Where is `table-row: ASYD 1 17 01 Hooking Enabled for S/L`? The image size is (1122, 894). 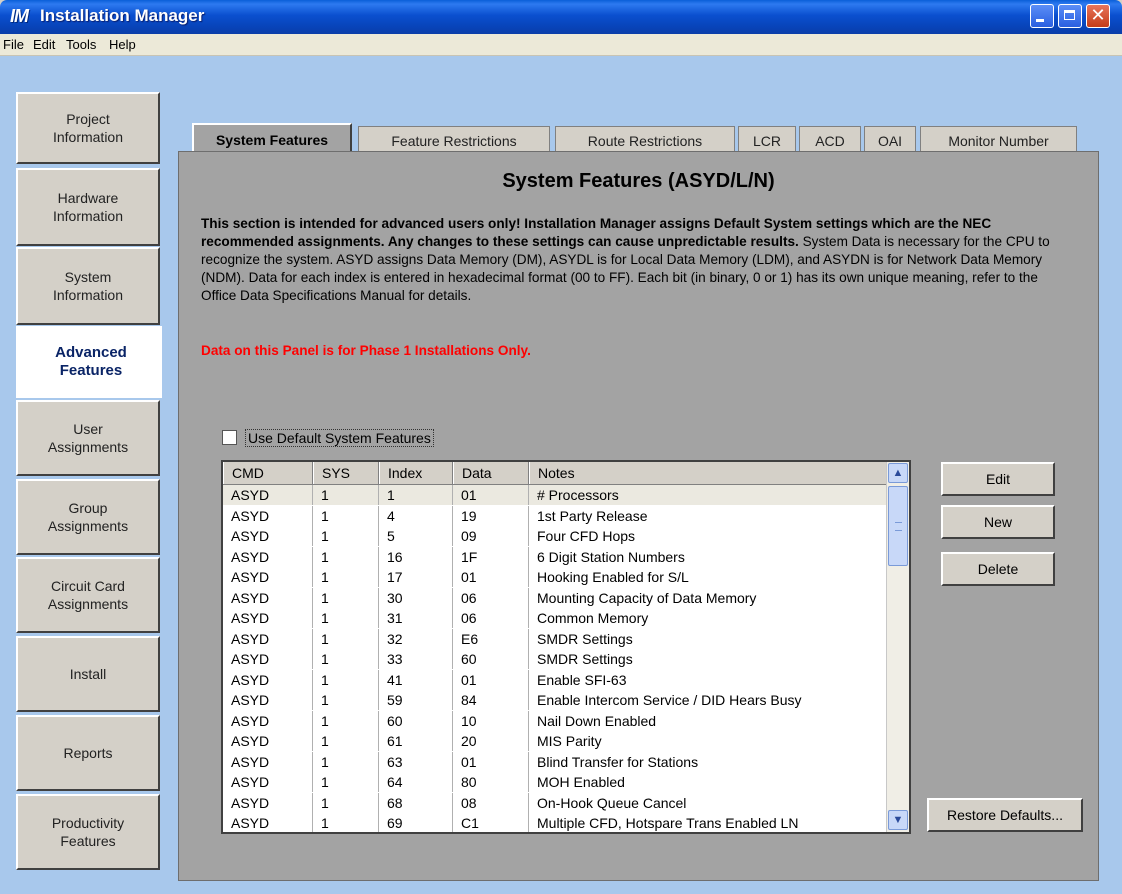
table-row: ASYD 1 17 01 Hooking Enabled for S/L is located at coordinates (556, 577).